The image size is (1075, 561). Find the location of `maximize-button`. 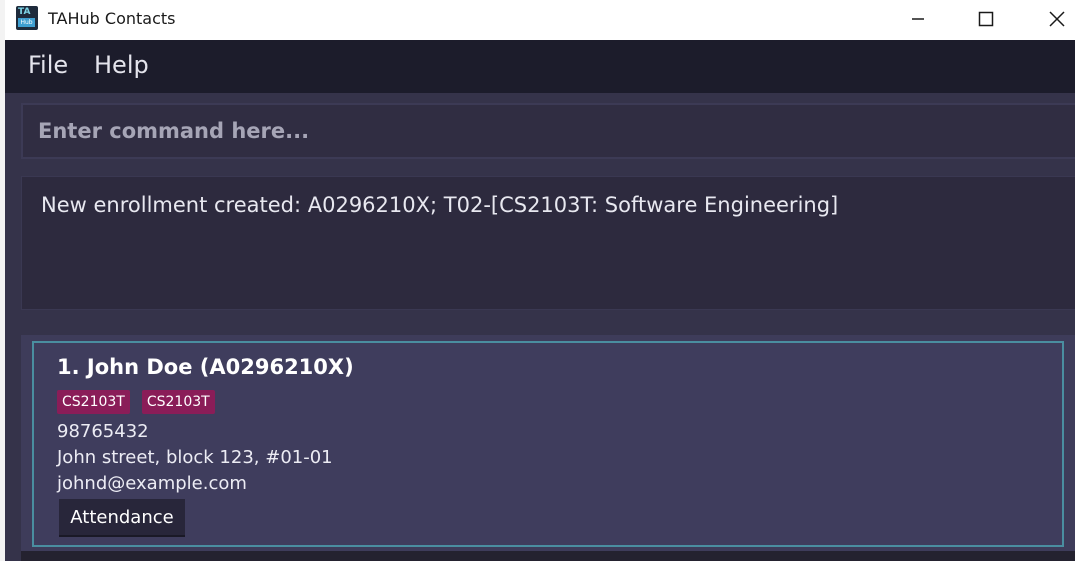

maximize-button is located at coordinates (986, 19).